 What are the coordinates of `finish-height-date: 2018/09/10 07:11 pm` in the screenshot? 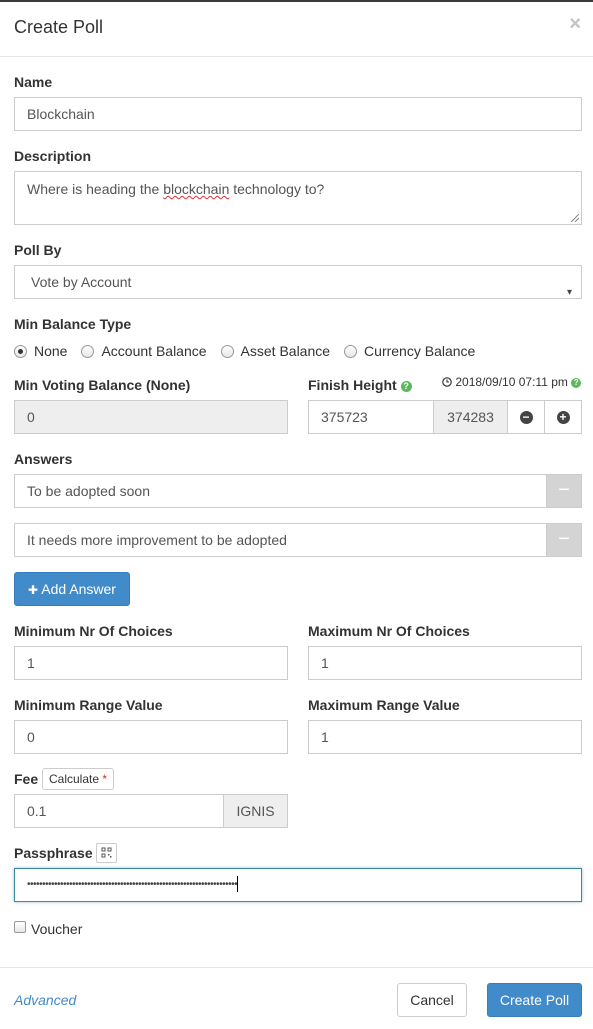 It's located at (511, 382).